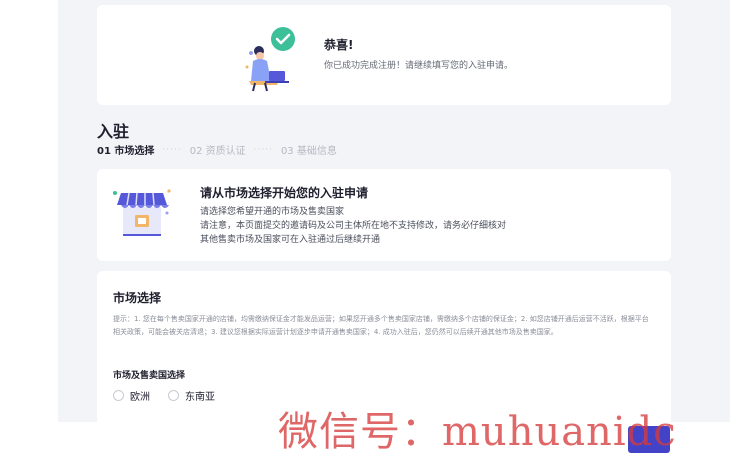  What do you see at coordinates (339, 45) in the screenshot?
I see `success-title: 恭喜!` at bounding box center [339, 45].